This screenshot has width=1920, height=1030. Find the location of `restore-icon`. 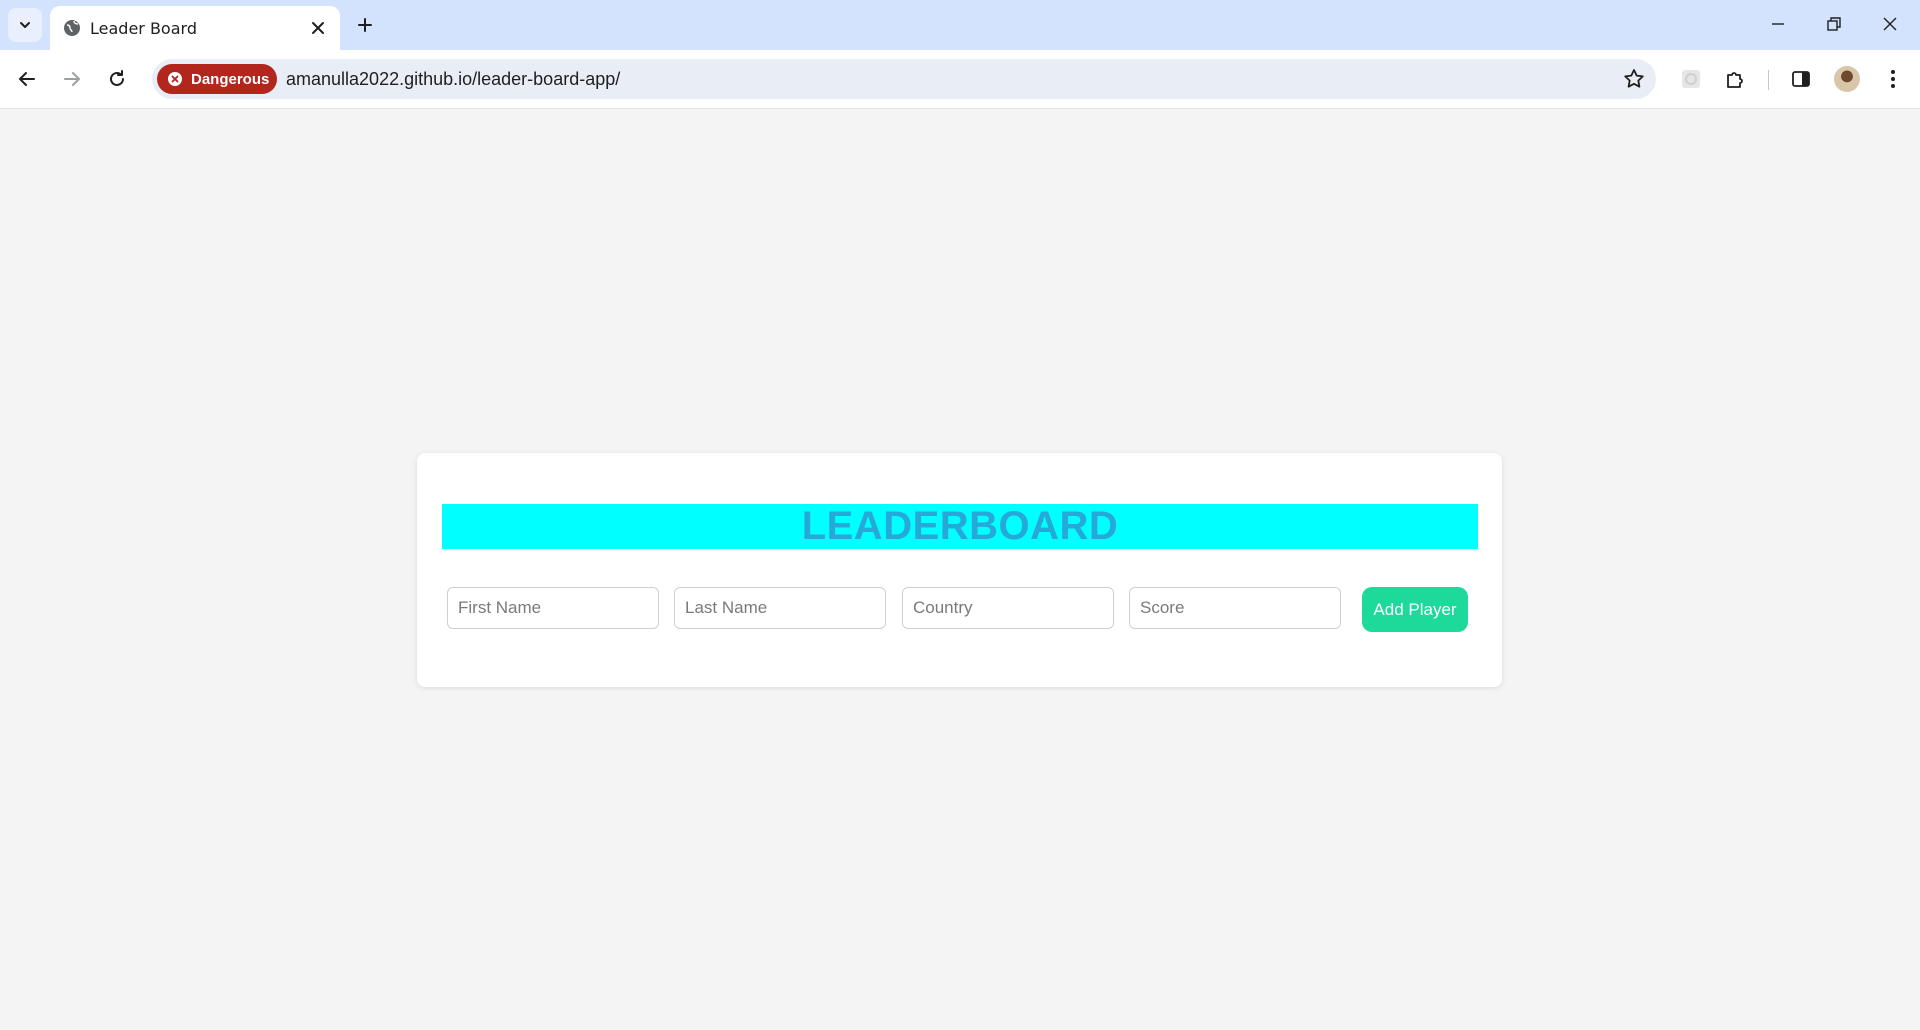

restore-icon is located at coordinates (1834, 24).